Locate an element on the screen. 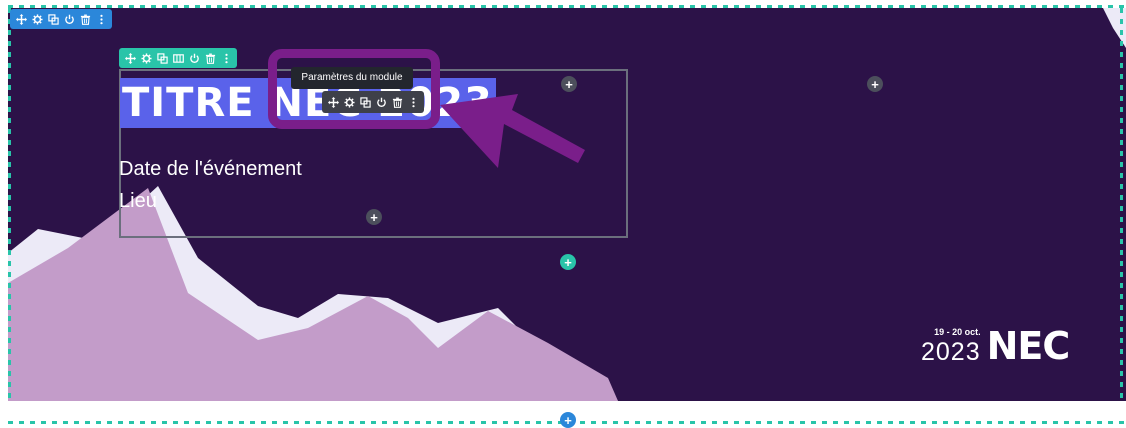  columns-icon is located at coordinates (178, 58).